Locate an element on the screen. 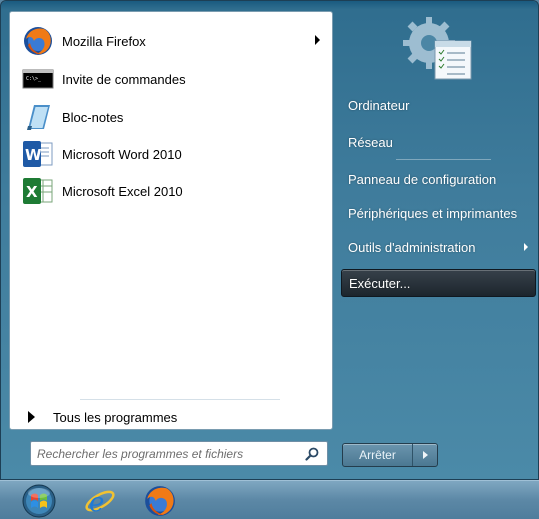  menu-item-label: Ordinateur is located at coordinates (379, 105).